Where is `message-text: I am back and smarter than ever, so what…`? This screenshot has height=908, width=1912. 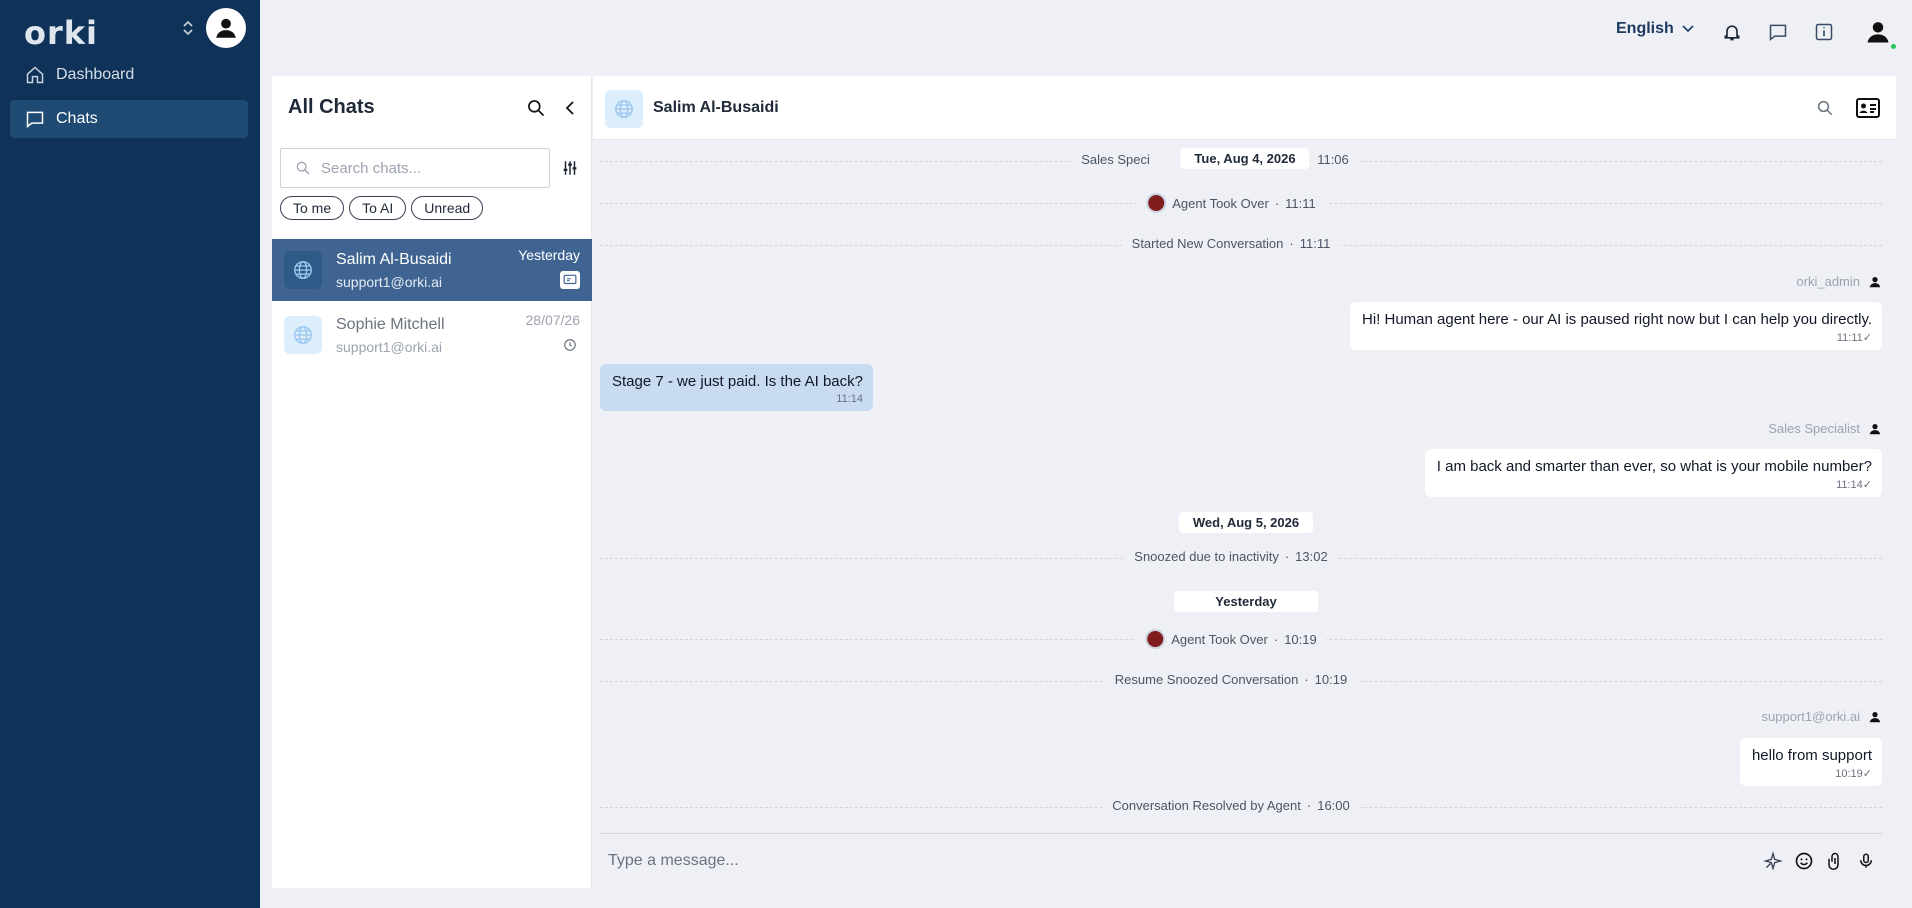
message-text: I am back and smarter than ever, so what… is located at coordinates (1654, 466).